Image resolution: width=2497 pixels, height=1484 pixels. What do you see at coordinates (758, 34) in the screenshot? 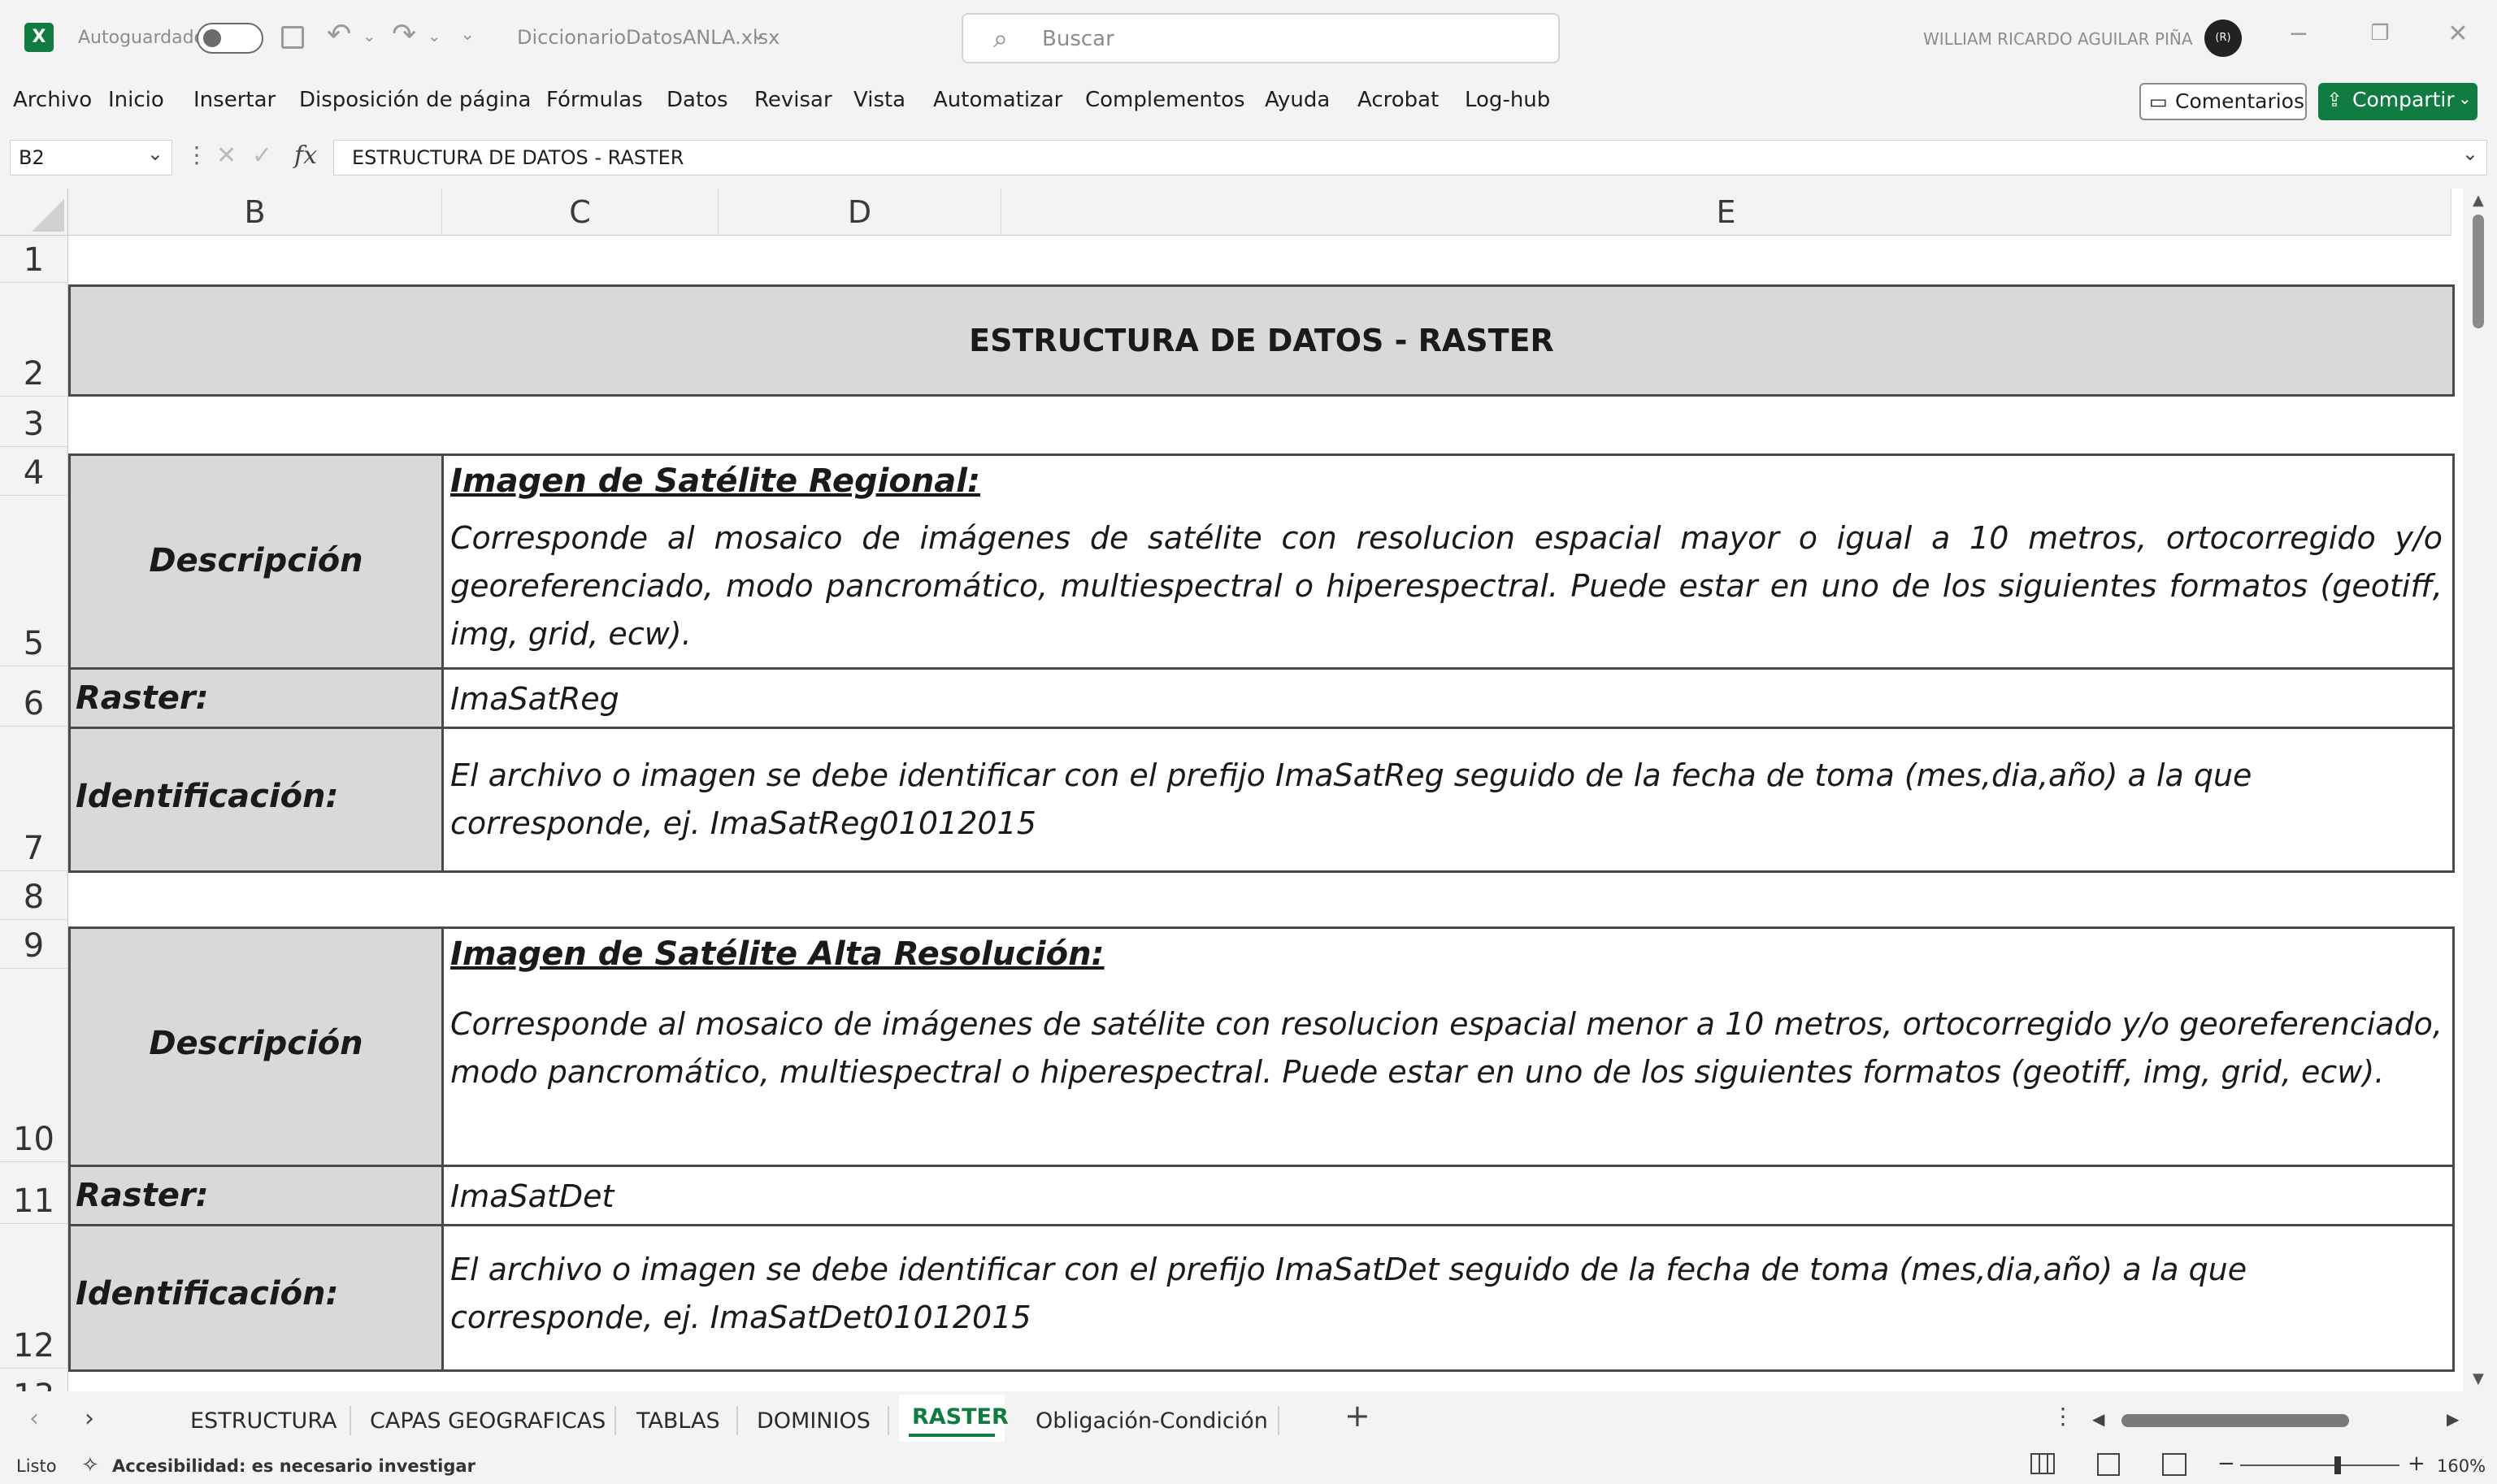
I see `file-name-chevron-icon: ⌄` at bounding box center [758, 34].